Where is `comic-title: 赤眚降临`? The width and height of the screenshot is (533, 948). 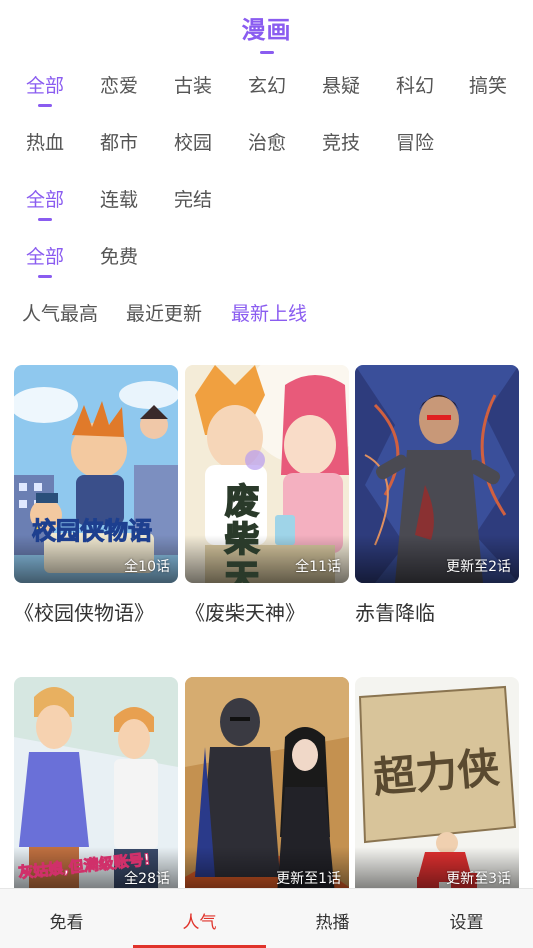
comic-title: 赤眚降临 is located at coordinates (395, 613).